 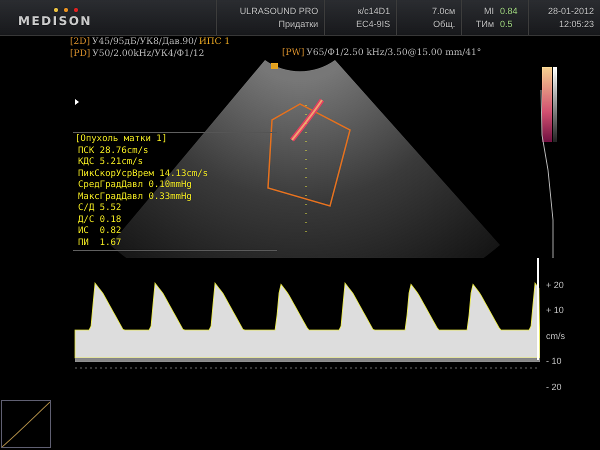 What do you see at coordinates (99, 220) in the screenshot?
I see `measurement-value: Д/С 0.18` at bounding box center [99, 220].